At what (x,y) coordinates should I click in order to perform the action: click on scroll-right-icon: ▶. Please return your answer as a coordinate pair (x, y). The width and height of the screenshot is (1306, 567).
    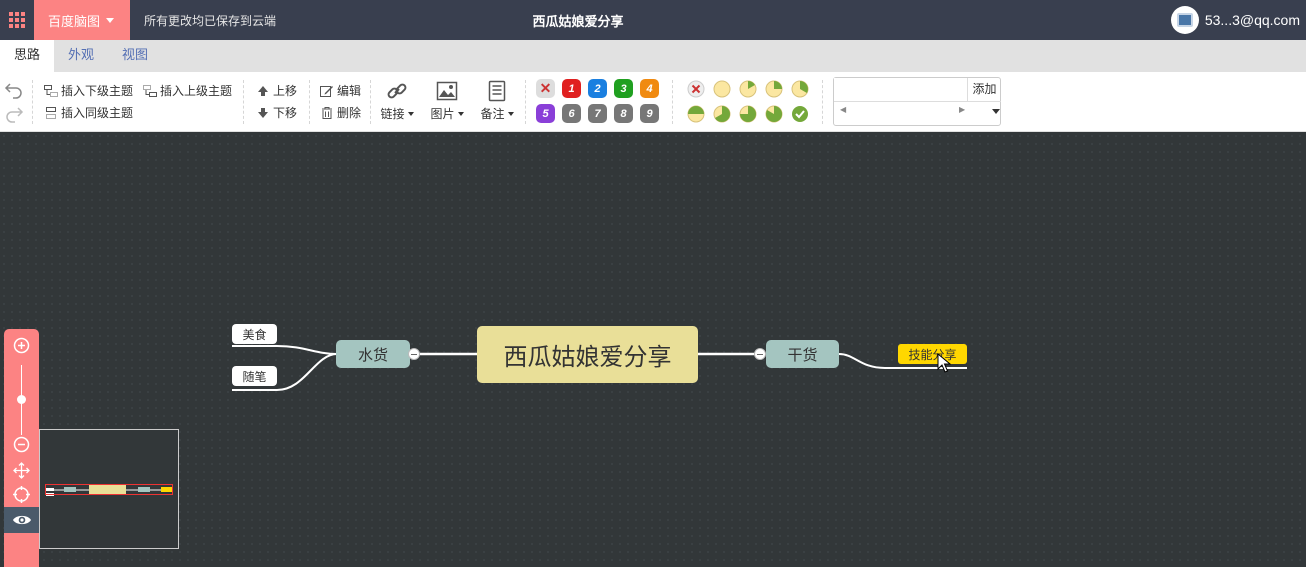
    Looking at the image, I should click on (962, 109).